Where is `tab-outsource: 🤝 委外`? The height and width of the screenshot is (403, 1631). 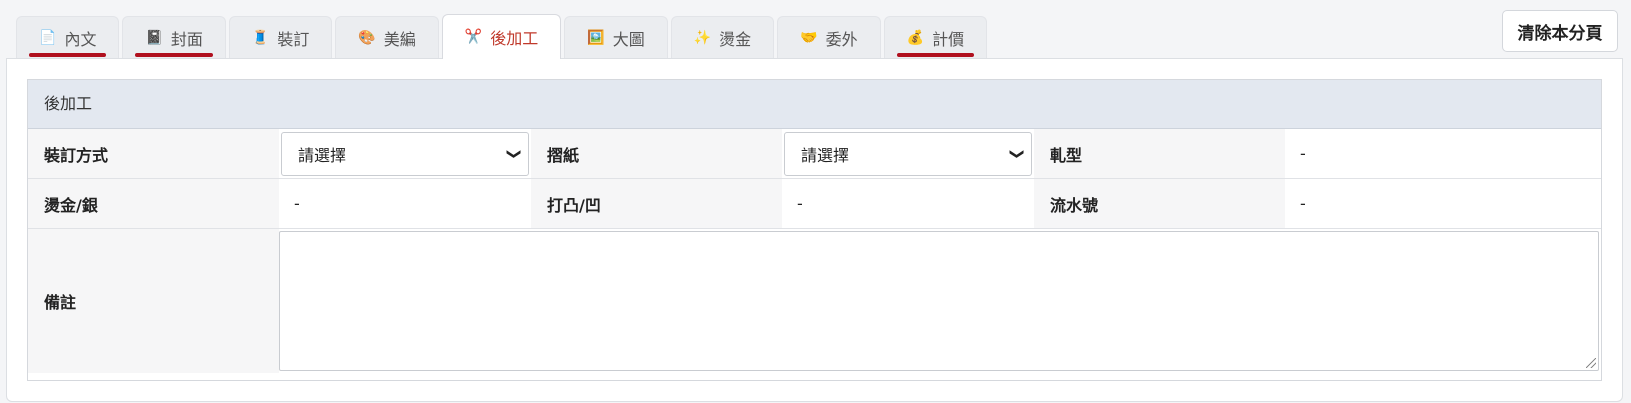 tab-outsource: 🤝 委外 is located at coordinates (829, 37).